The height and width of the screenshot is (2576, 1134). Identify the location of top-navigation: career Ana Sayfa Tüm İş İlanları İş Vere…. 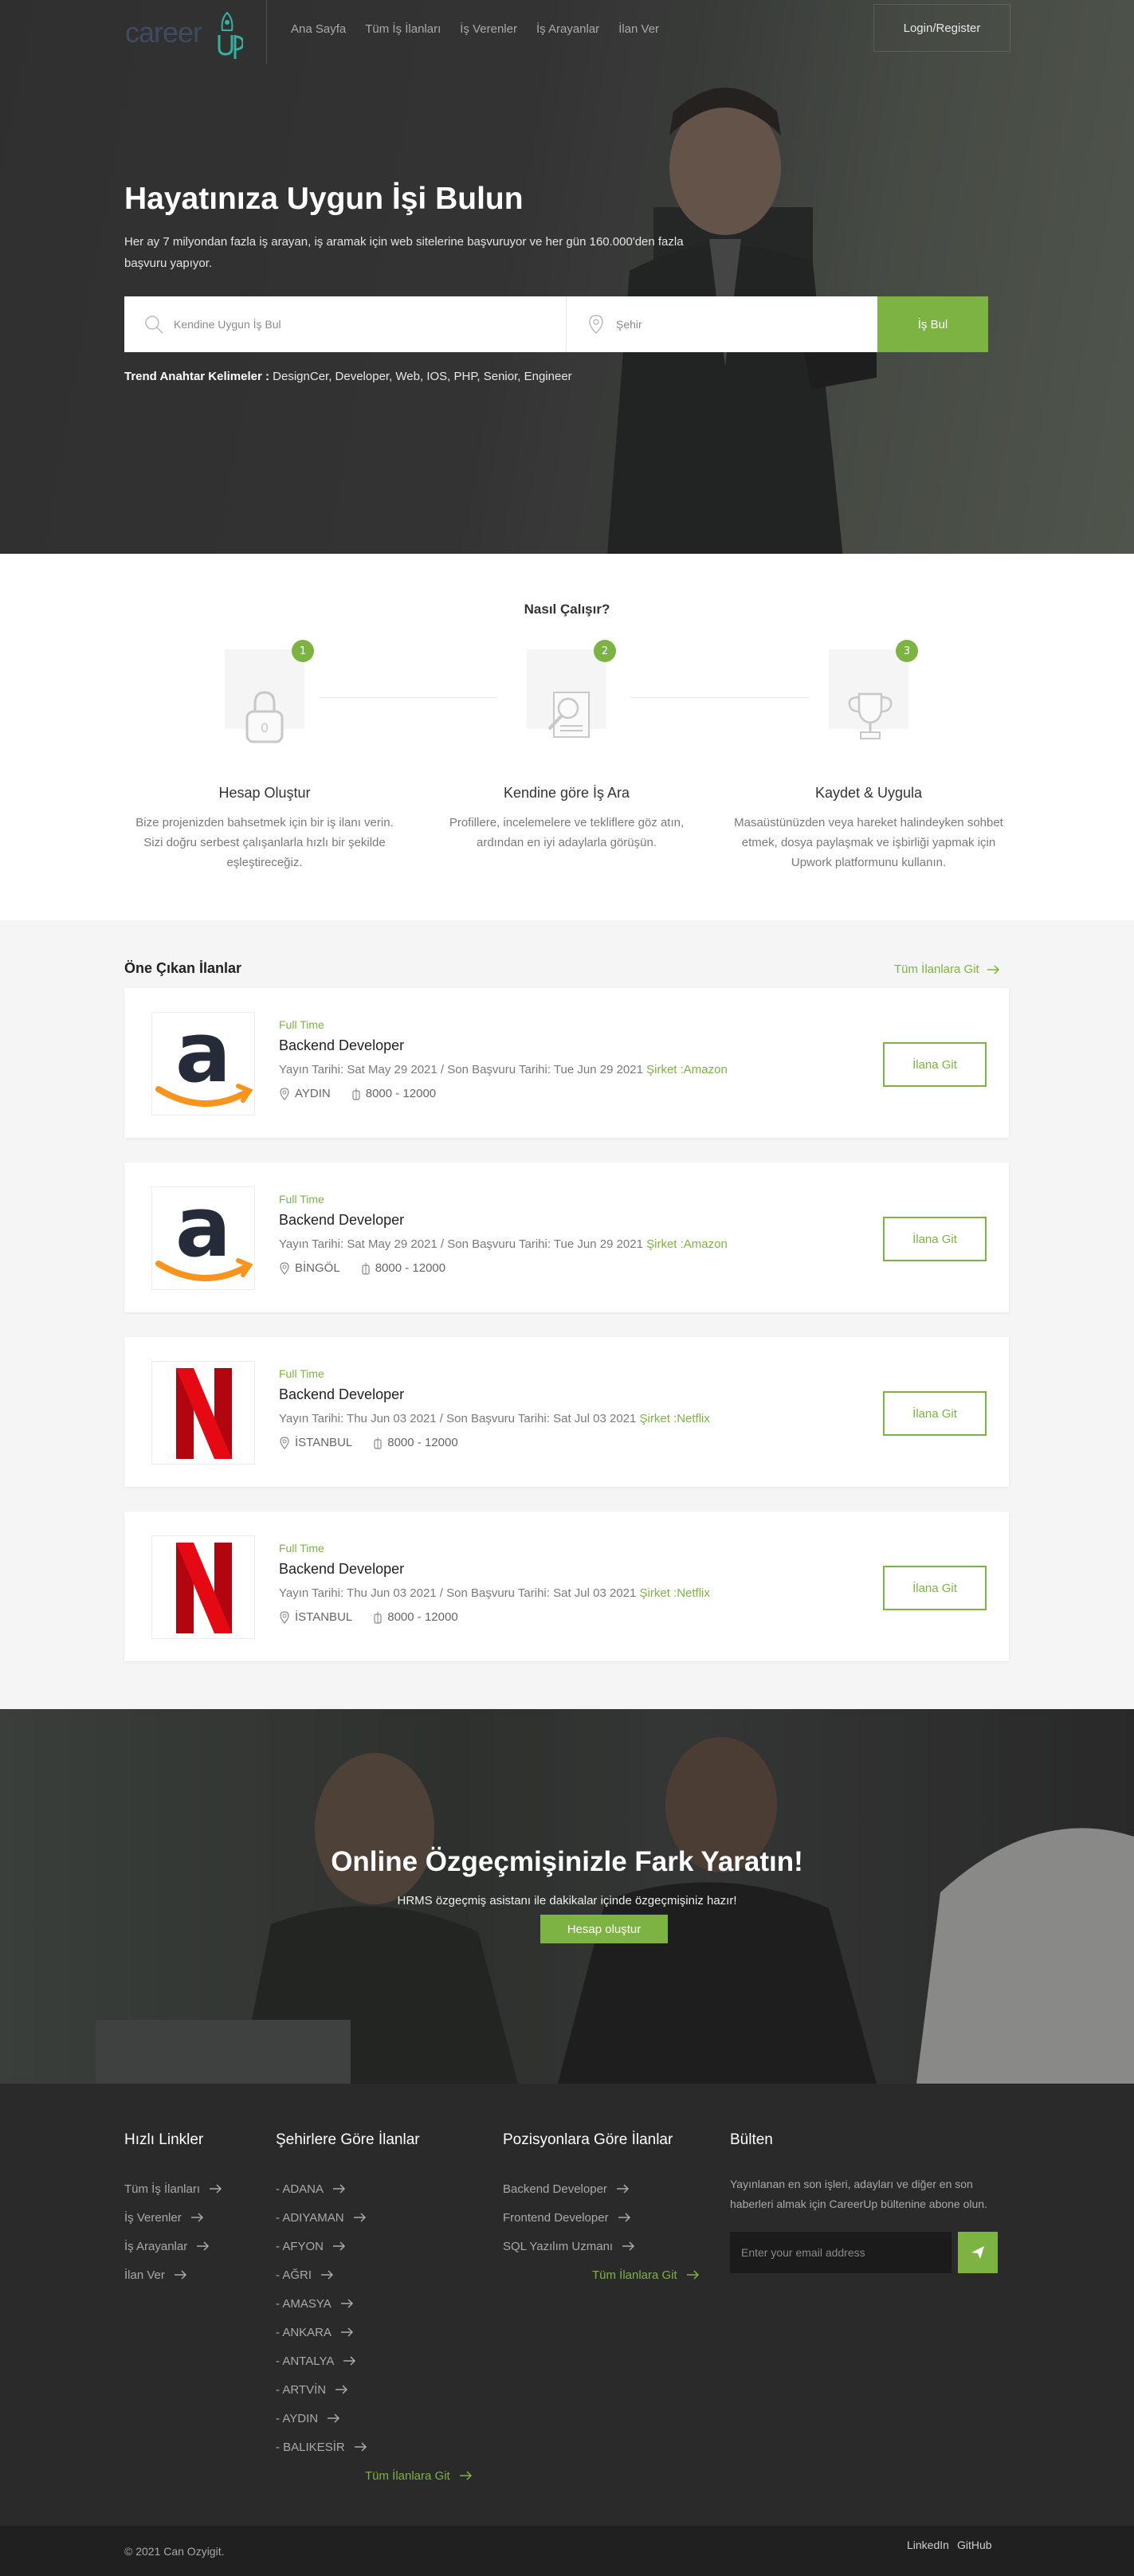
(567, 32).